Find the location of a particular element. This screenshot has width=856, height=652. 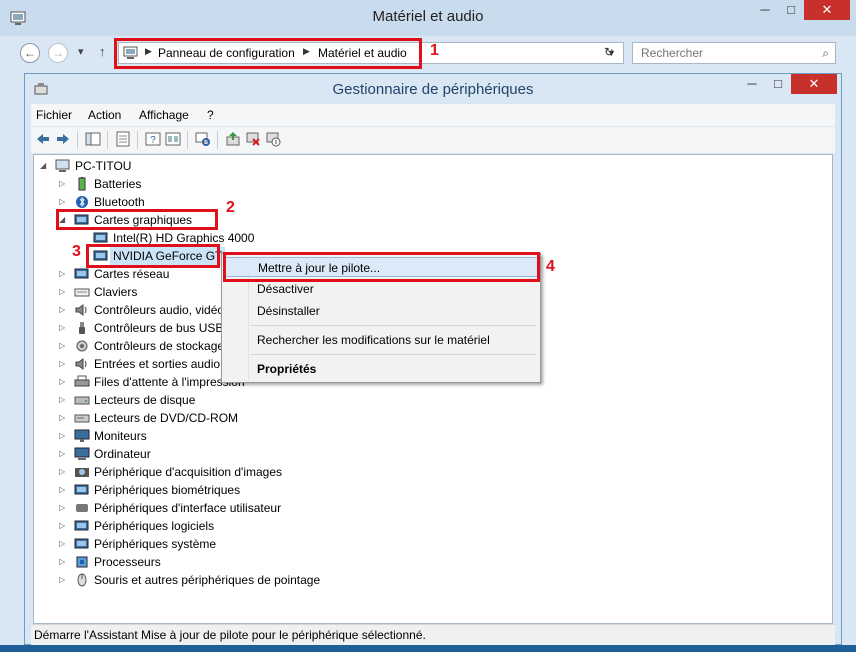

toolbar: ? is located at coordinates (433, 139).